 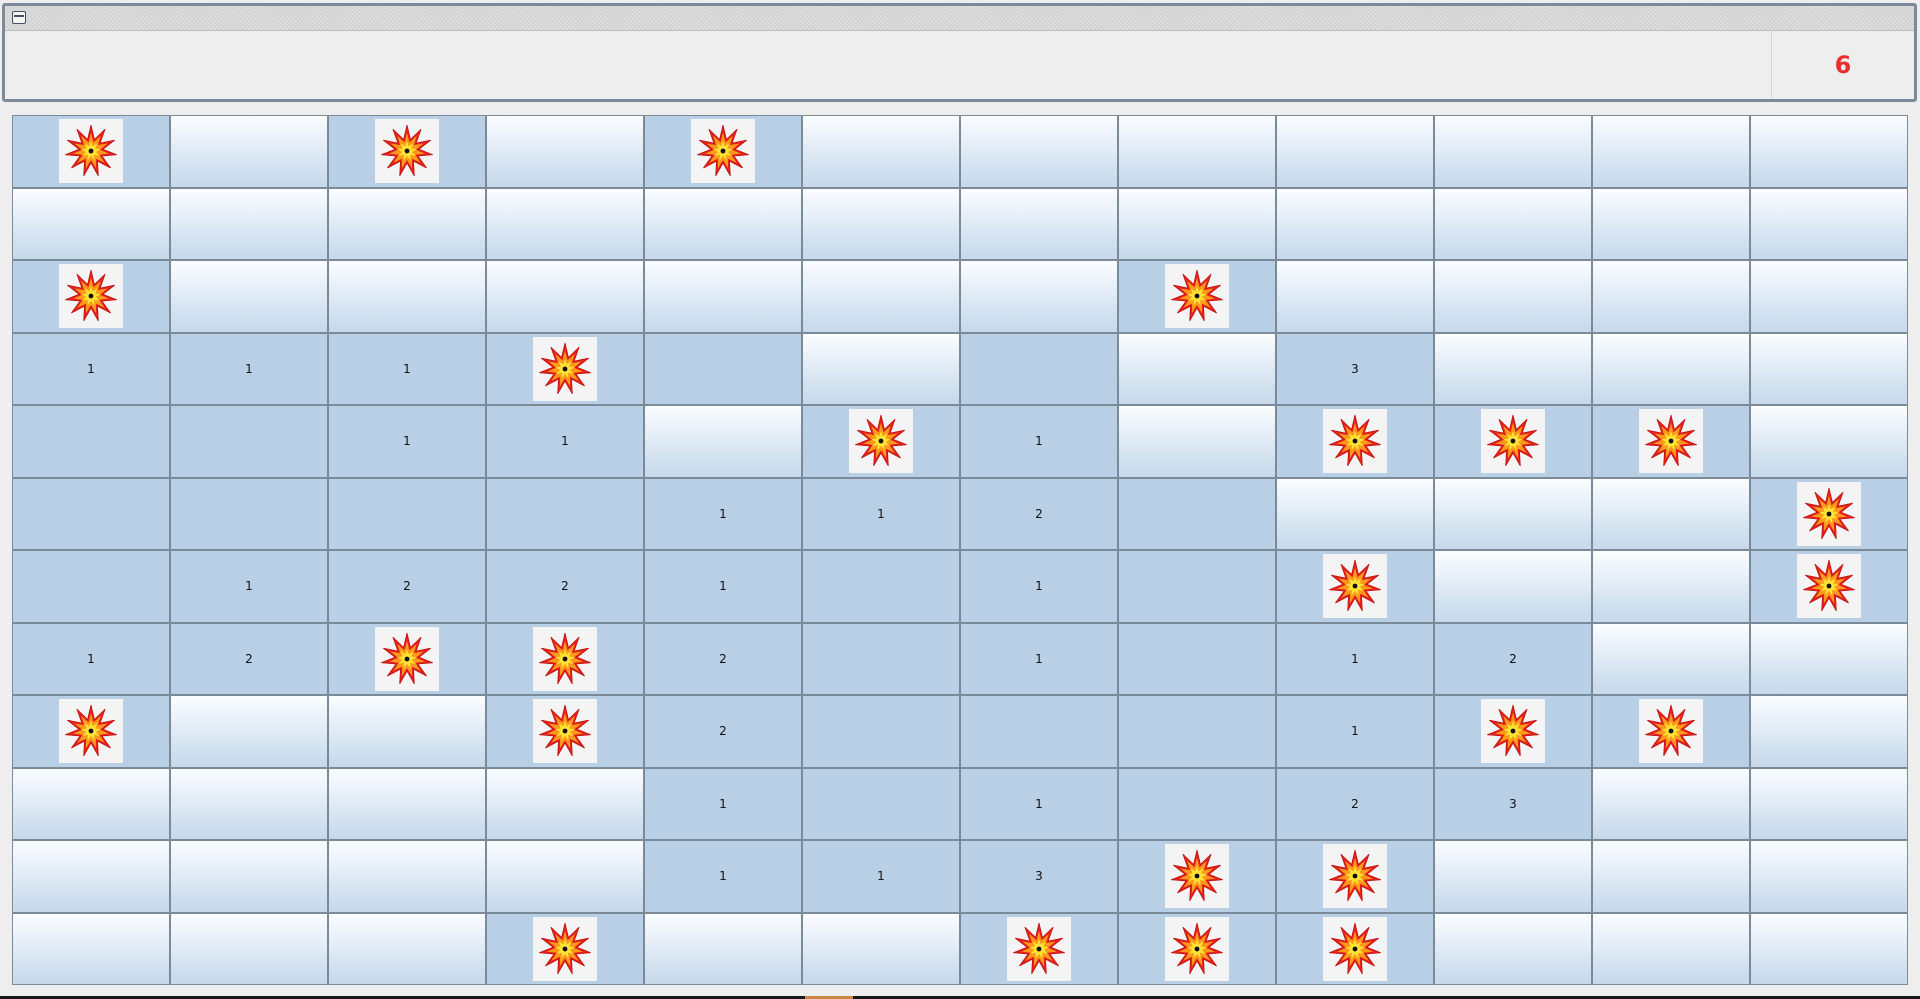 What do you see at coordinates (959, 18) in the screenshot?
I see `title-bar` at bounding box center [959, 18].